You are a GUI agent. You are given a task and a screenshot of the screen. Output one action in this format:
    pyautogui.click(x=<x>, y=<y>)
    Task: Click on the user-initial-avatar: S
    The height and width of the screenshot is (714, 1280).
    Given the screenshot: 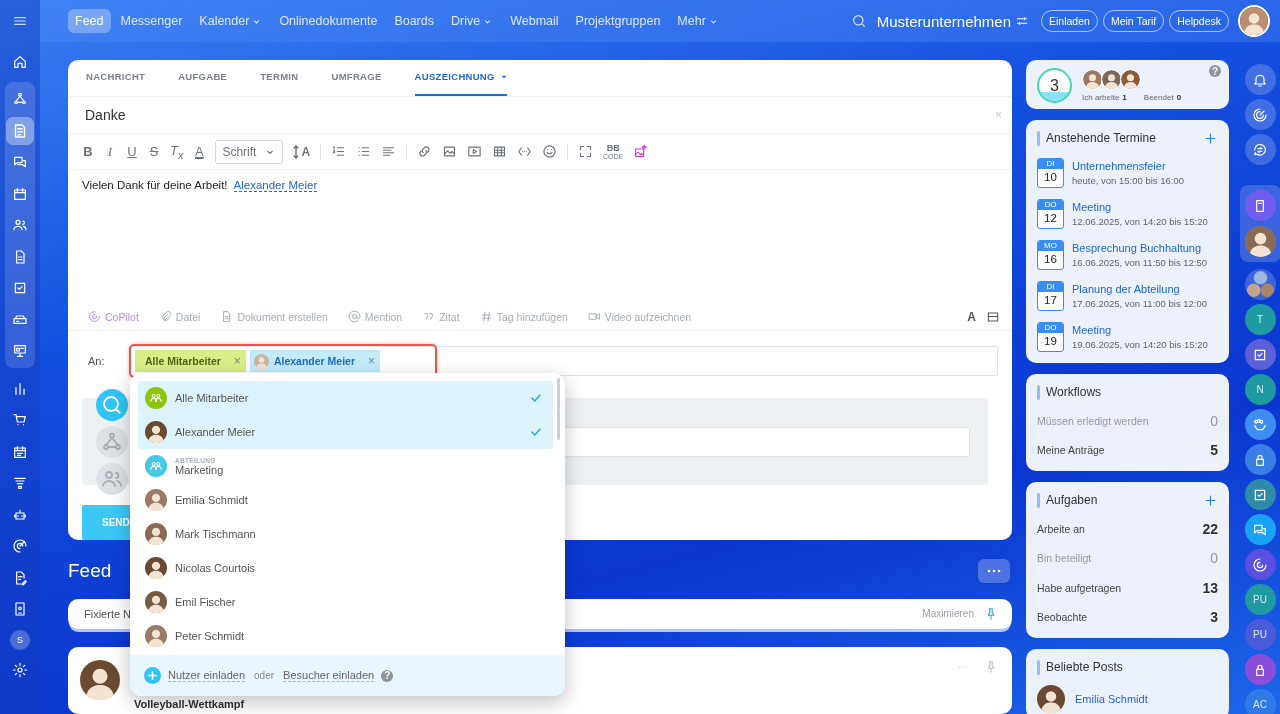 What is the action you would take?
    pyautogui.click(x=20, y=639)
    